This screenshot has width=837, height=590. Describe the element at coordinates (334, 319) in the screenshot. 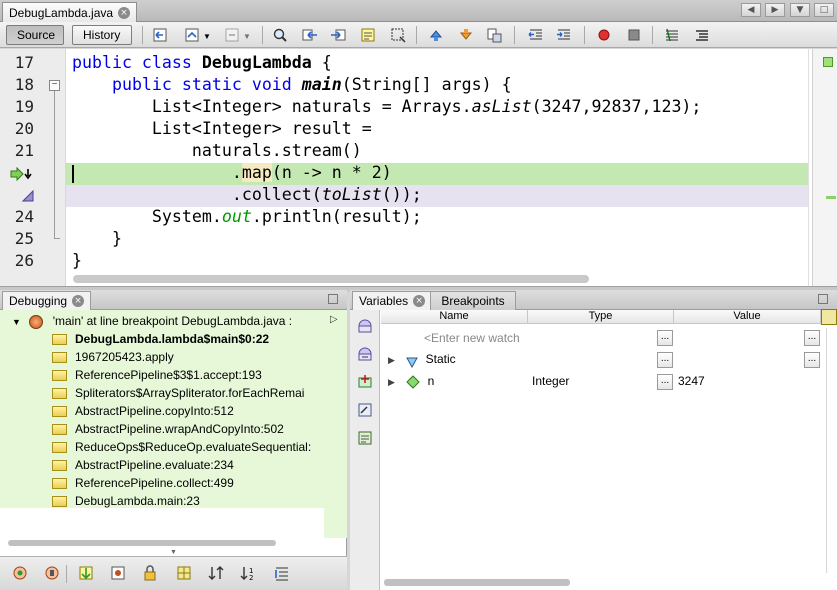

I see `play-icon: ▷` at that location.